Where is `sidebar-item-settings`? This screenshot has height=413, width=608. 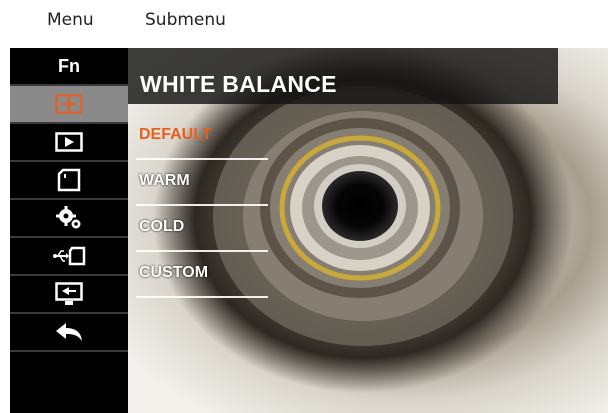 sidebar-item-settings is located at coordinates (69, 219).